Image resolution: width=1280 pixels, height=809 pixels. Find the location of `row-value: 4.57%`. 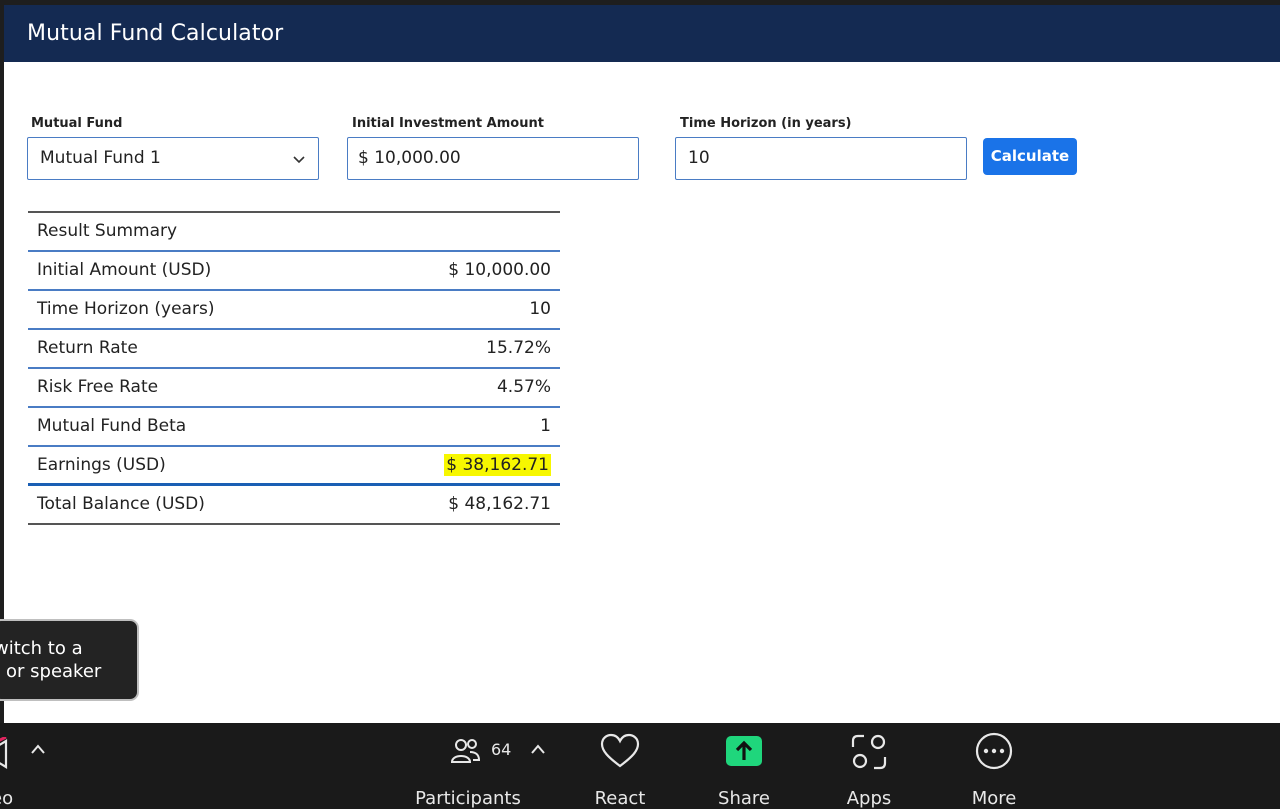

row-value: 4.57% is located at coordinates (523, 387).